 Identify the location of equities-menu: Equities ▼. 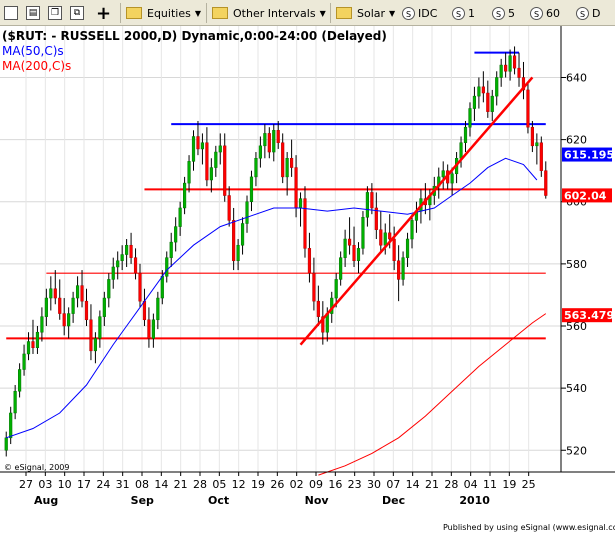
(163, 13).